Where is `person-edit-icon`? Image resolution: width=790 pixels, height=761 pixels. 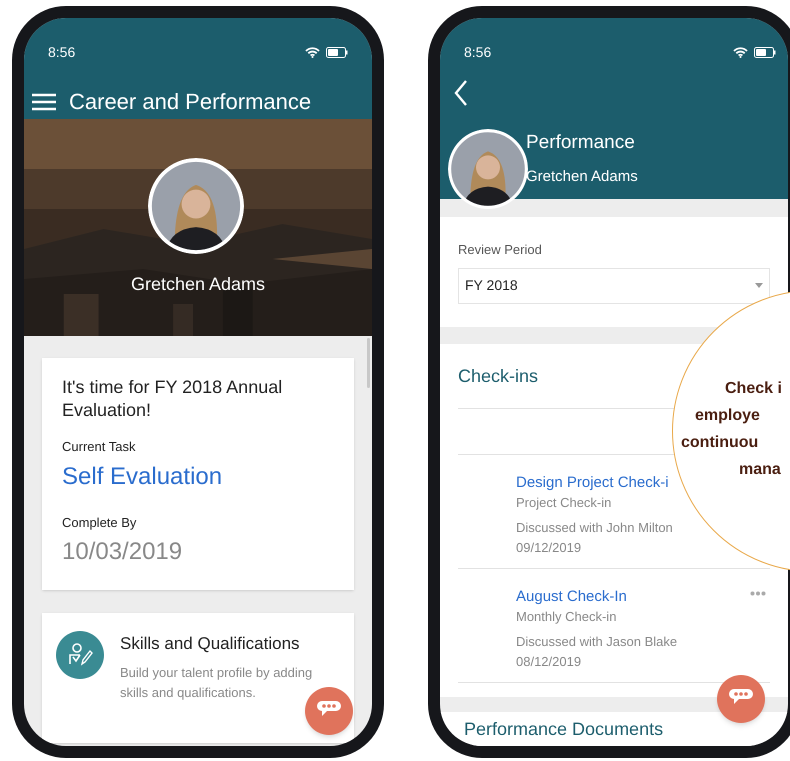 person-edit-icon is located at coordinates (80, 655).